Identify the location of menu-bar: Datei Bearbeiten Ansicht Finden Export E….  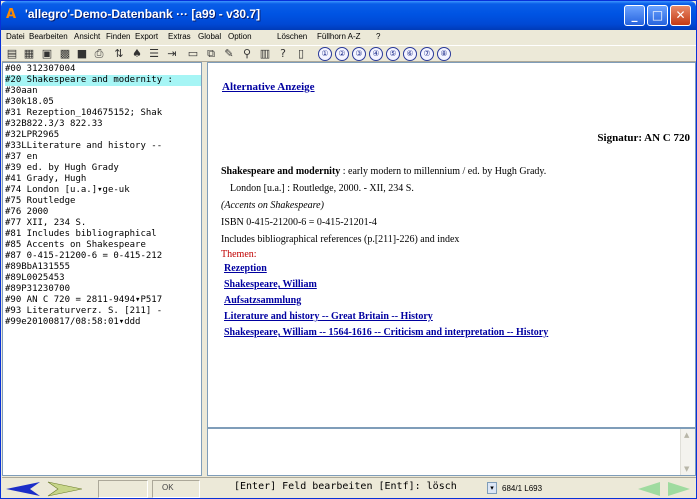
(349, 37).